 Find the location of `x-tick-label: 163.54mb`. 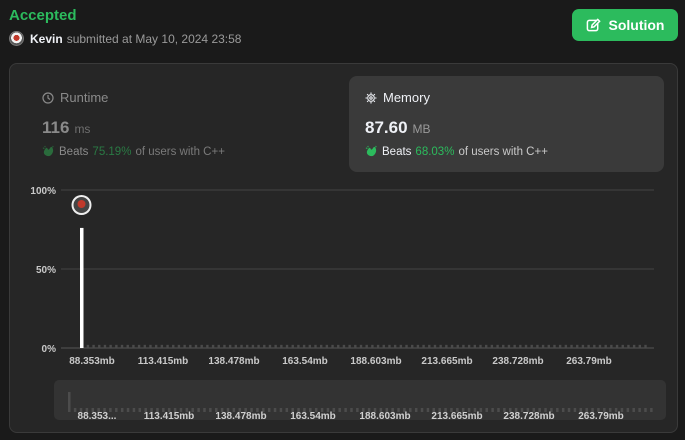

x-tick-label: 163.54mb is located at coordinates (305, 361).